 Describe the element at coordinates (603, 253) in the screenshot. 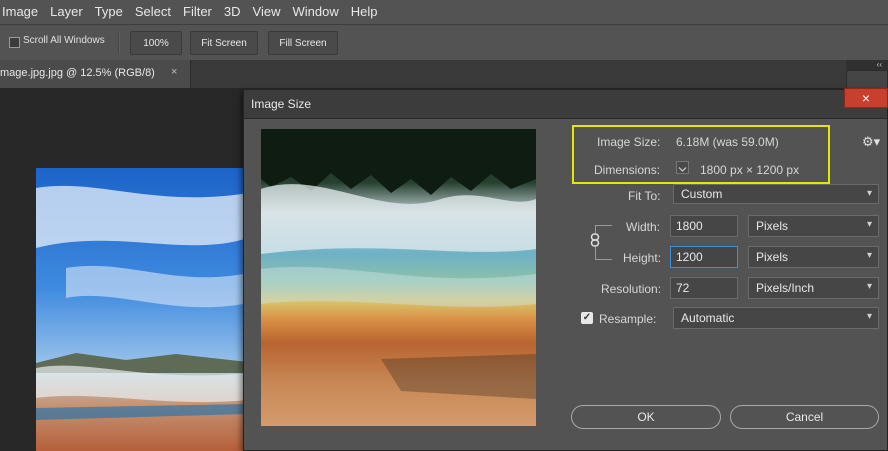

I see `constrain-bracket` at that location.